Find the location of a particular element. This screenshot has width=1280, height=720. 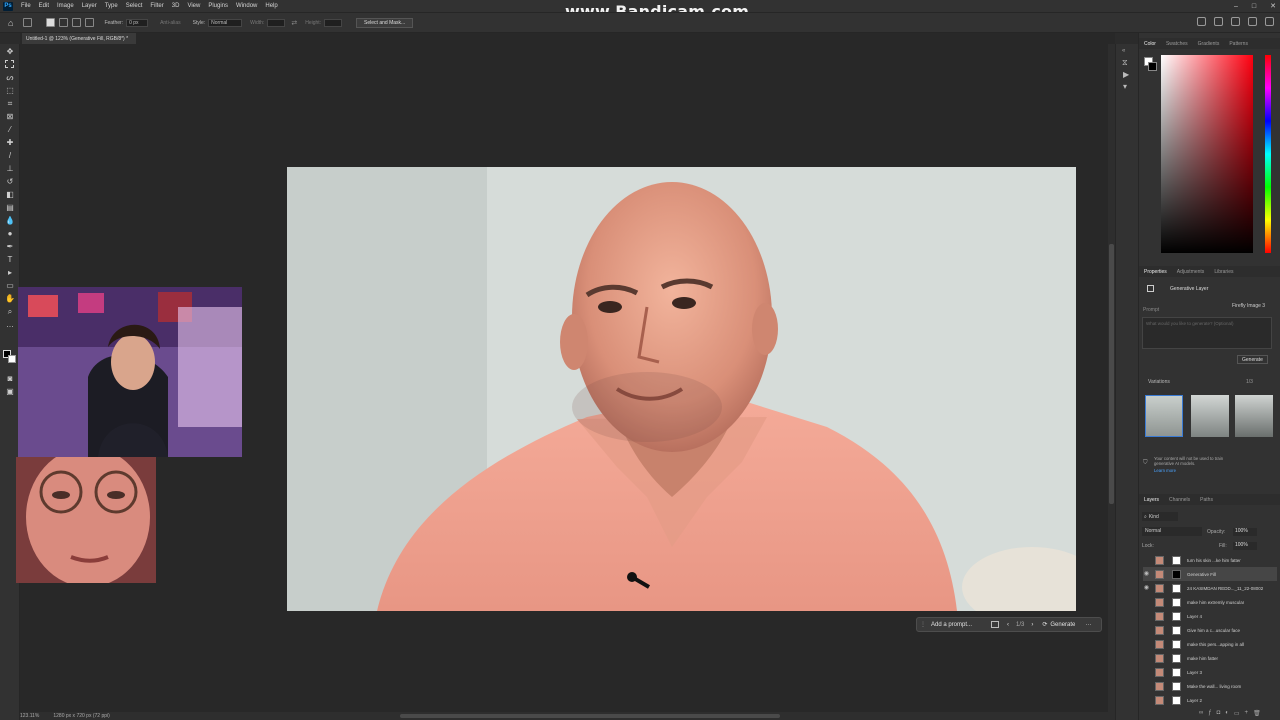

generate-button: Generate is located at coordinates (1062, 625).